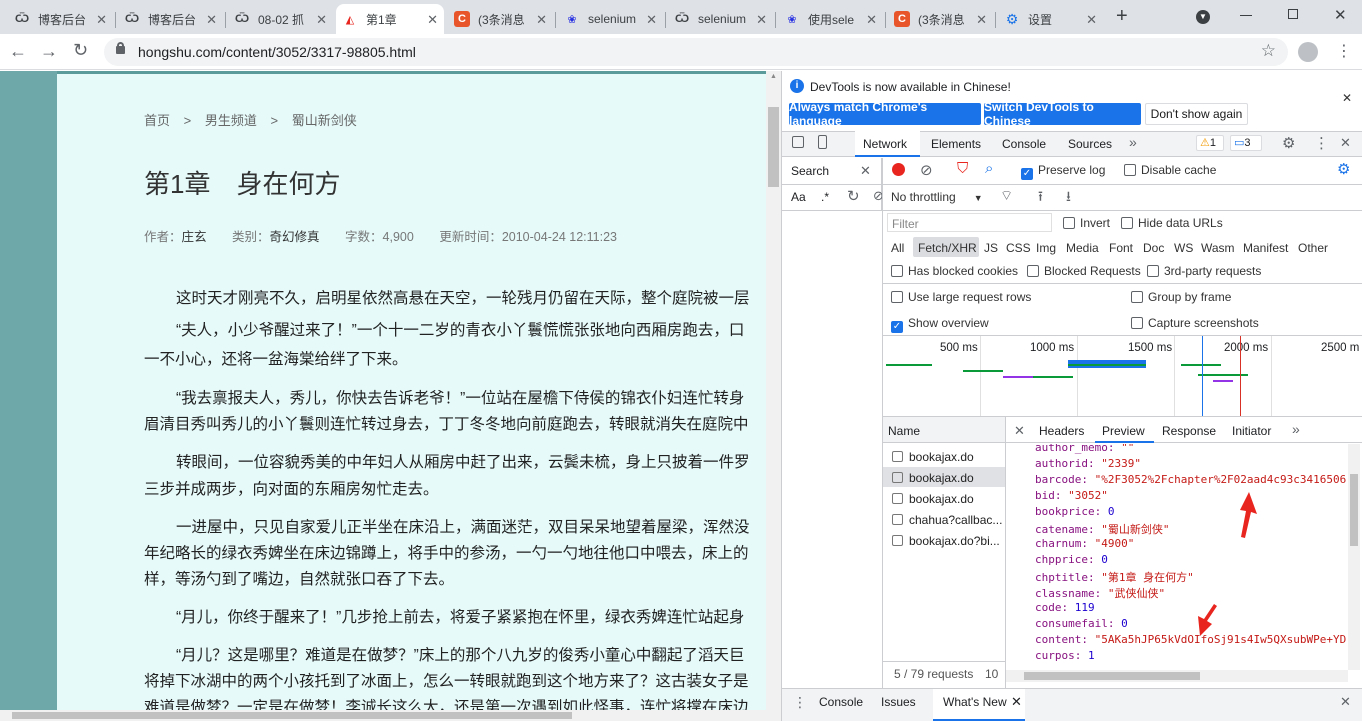 This screenshot has width=1362, height=721. Describe the element at coordinates (885, 144) in the screenshot. I see `tab-network: Network` at that location.